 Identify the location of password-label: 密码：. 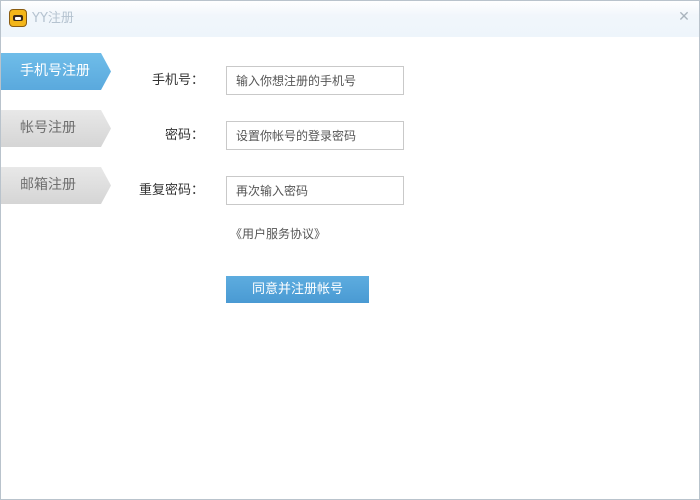
(184, 135).